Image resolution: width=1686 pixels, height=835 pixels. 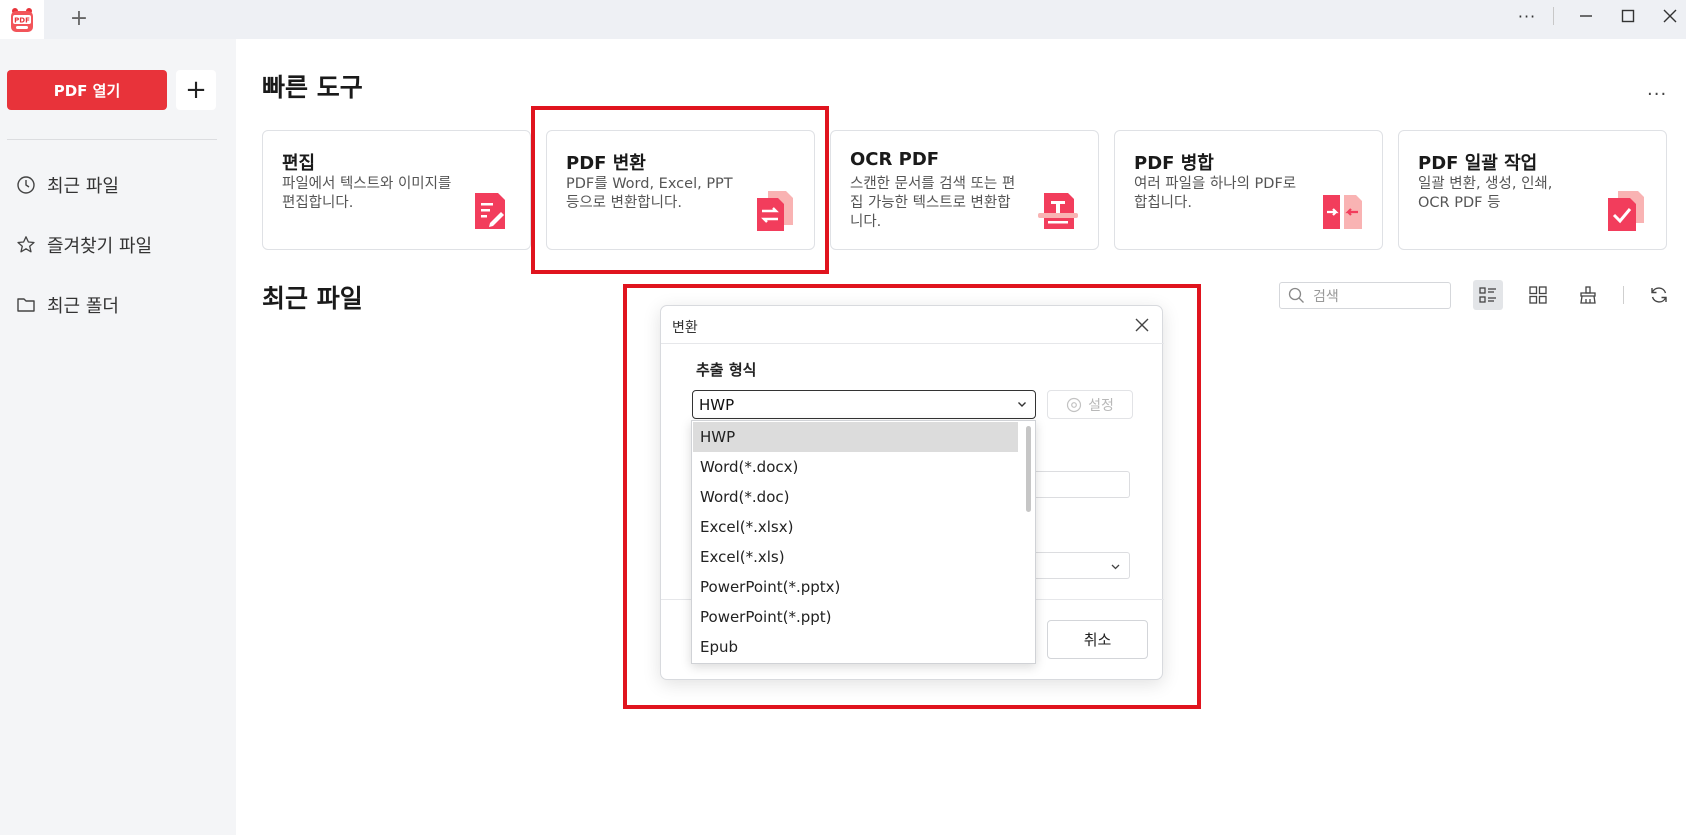 I want to click on close-icon, so click(x=1142, y=325).